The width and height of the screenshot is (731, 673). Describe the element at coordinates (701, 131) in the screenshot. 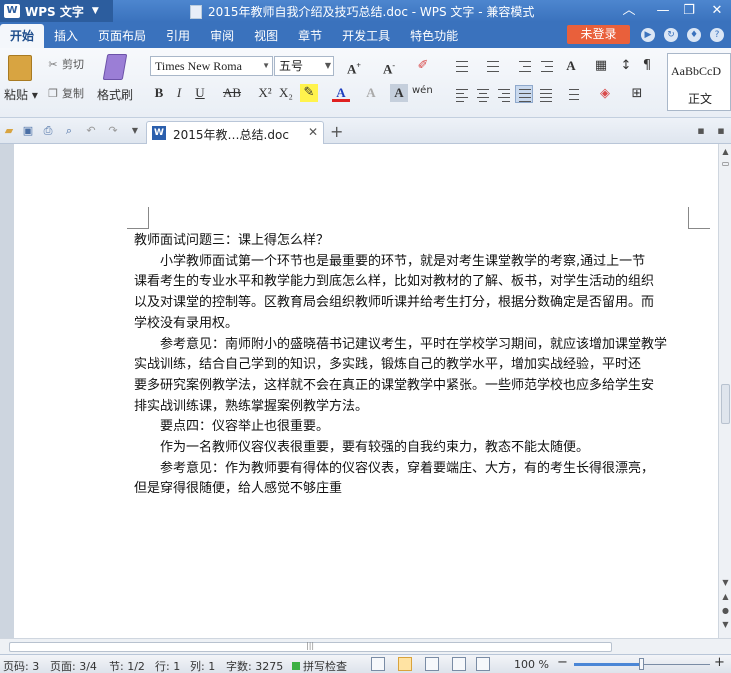

I see `tab-list-icon: ▪` at that location.